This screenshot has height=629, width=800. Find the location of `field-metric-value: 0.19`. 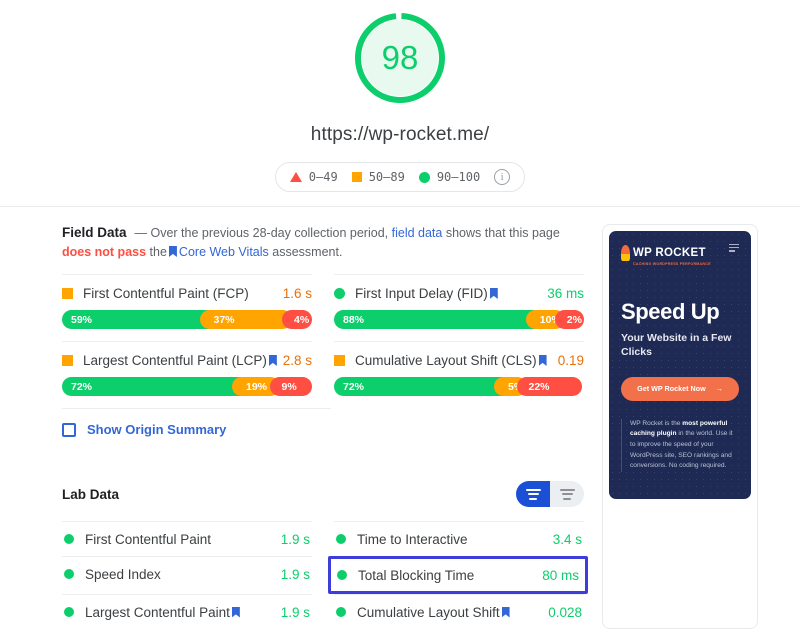

field-metric-value: 0.19 is located at coordinates (570, 360).